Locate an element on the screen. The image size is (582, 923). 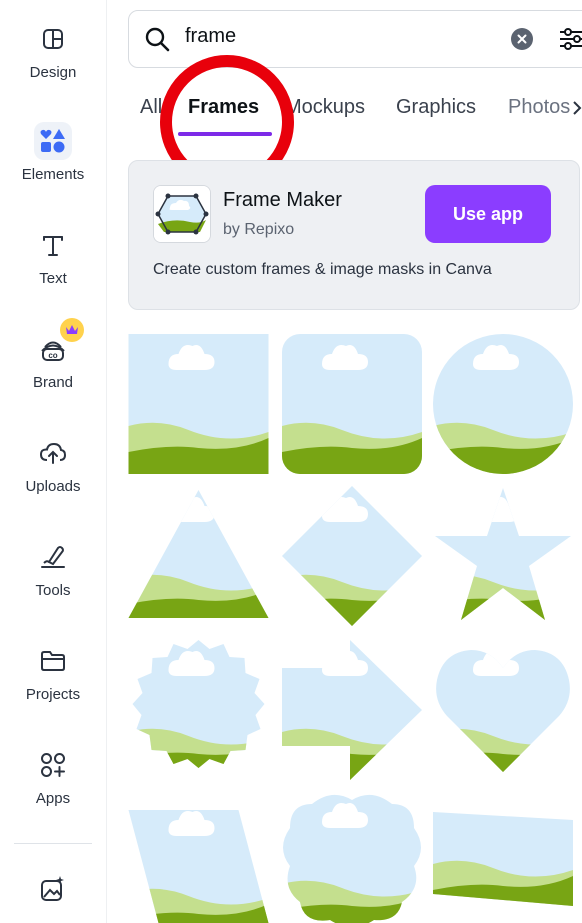
folder-icon is located at coordinates (53, 661).